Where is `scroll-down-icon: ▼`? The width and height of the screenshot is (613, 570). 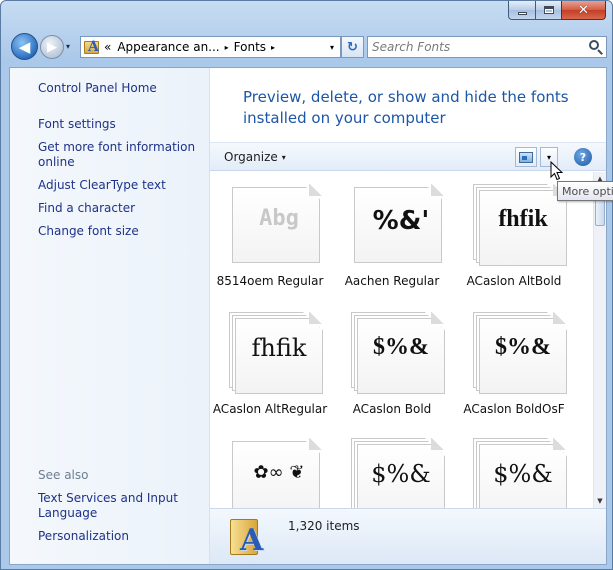
scroll-down-icon: ▼ is located at coordinates (600, 501).